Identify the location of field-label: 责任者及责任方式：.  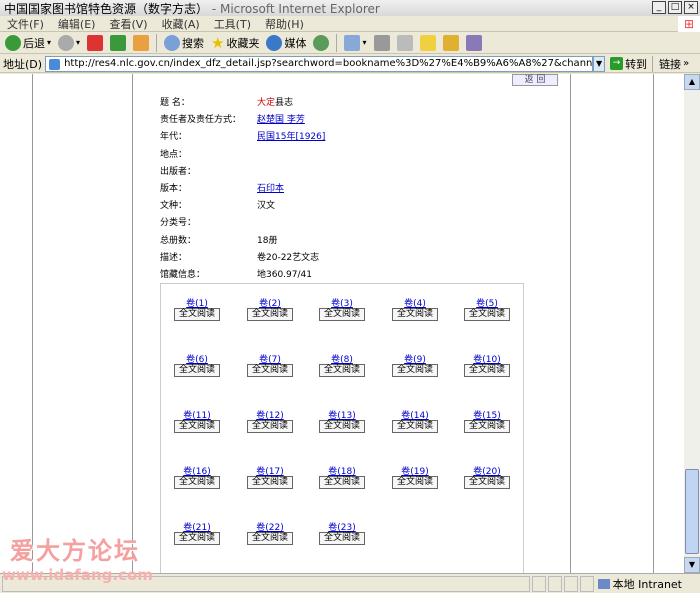
(201, 120).